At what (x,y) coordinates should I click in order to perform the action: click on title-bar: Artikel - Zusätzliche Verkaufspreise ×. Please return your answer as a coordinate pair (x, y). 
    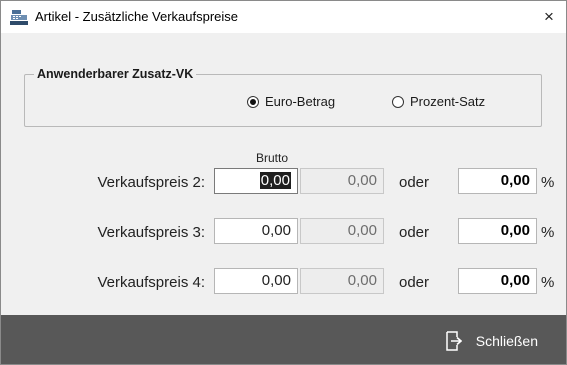
    Looking at the image, I should click on (283, 17).